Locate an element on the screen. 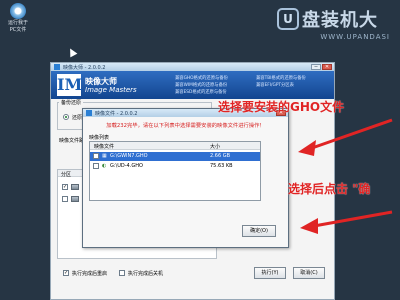  annotation-select-gho: 选择要安装的GHO文件 is located at coordinates (281, 107).